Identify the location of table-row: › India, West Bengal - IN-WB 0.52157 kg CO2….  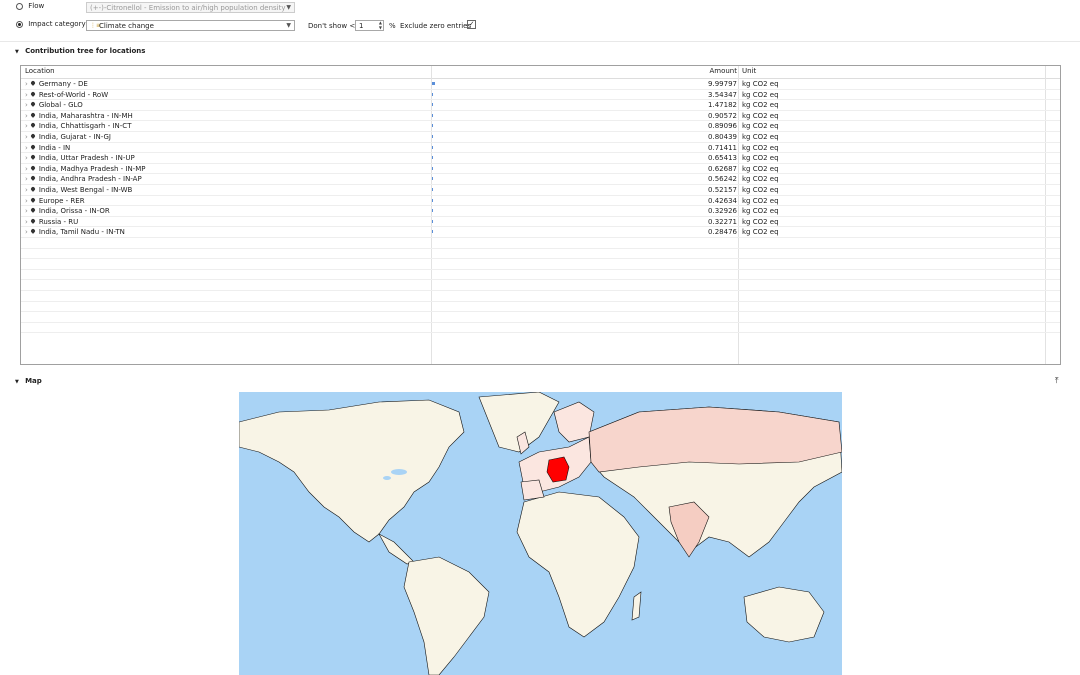
(540, 190).